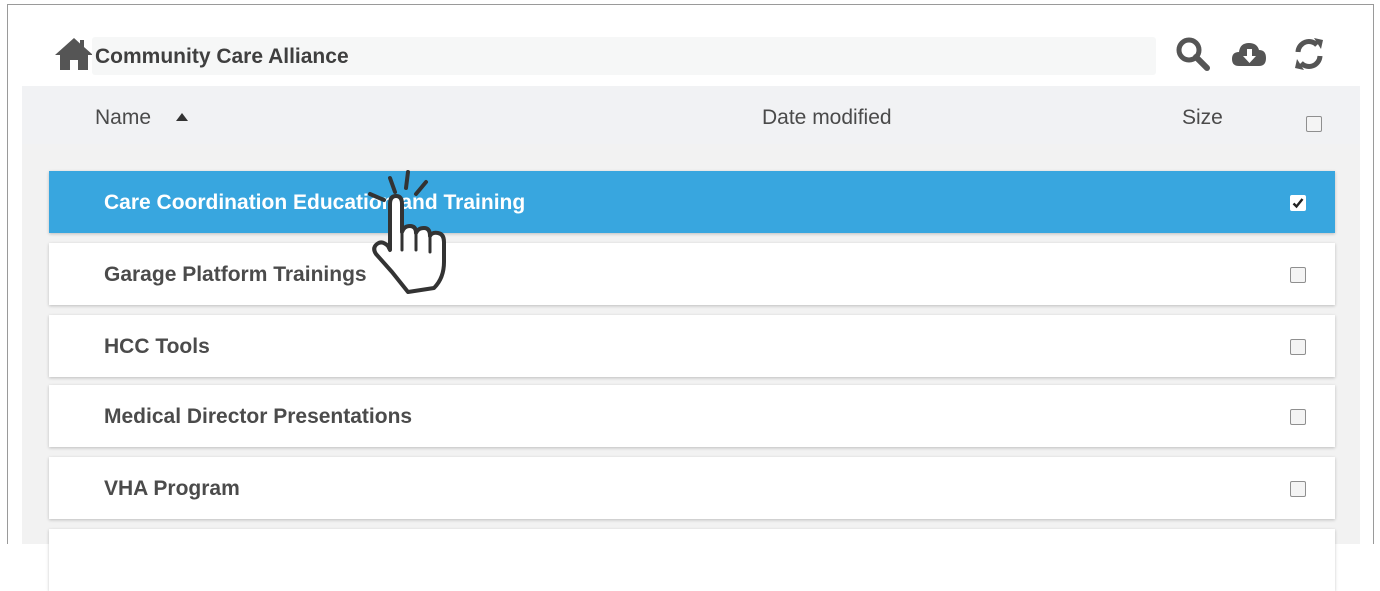  Describe the element at coordinates (1249, 54) in the screenshot. I see `cloud-download-icon` at that location.